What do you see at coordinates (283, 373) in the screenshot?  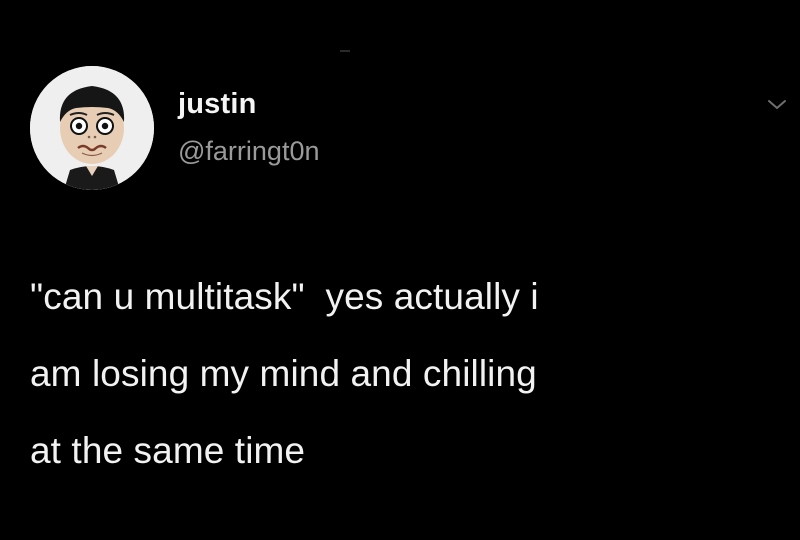 I see `tweet-text-line: am losing my mind and chilling` at bounding box center [283, 373].